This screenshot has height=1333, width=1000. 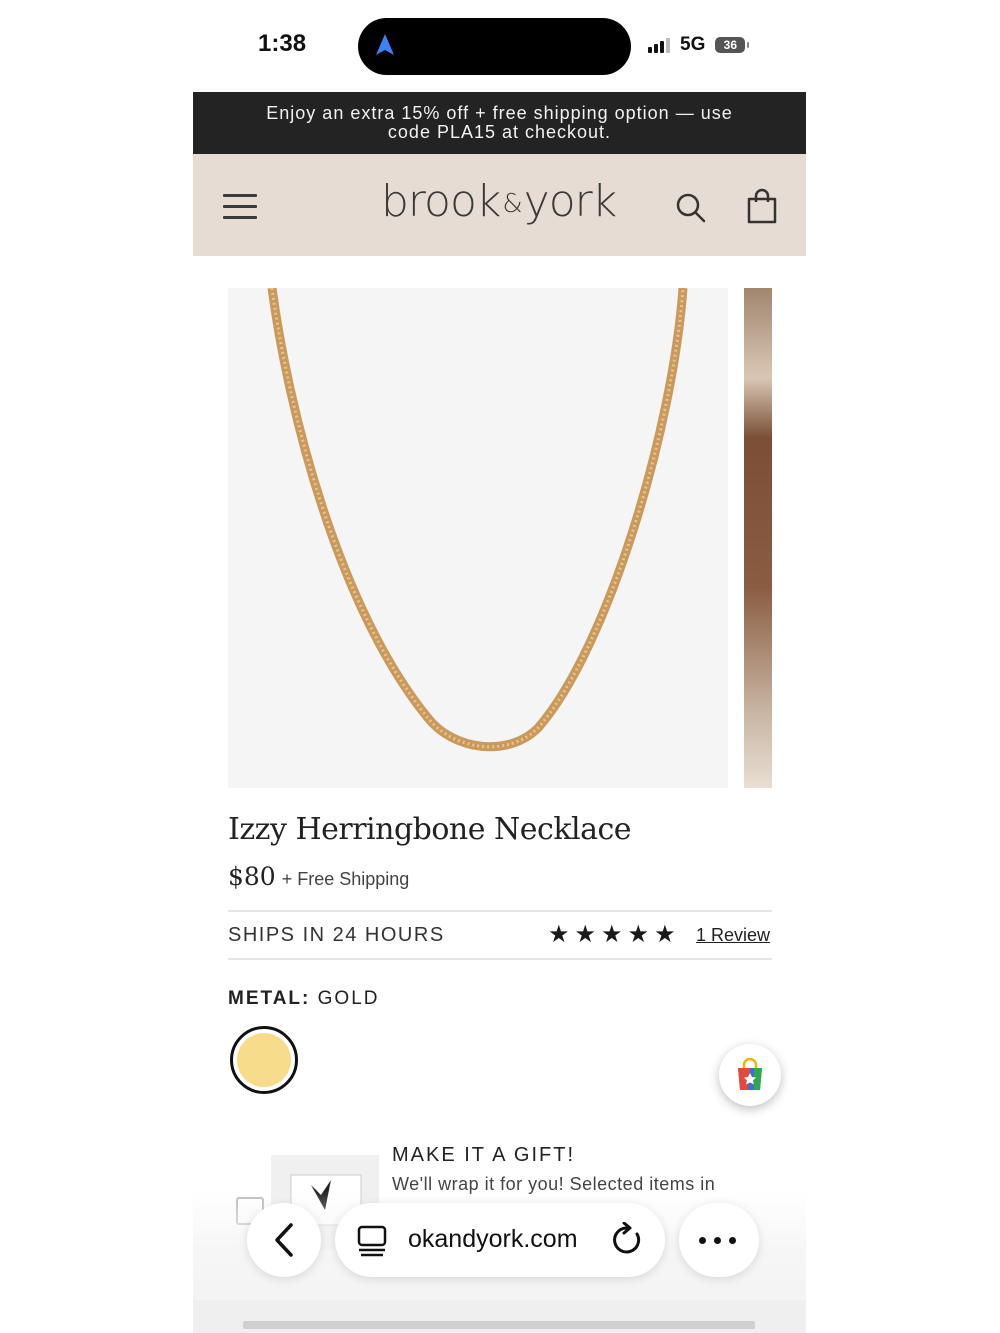 What do you see at coordinates (372, 1243) in the screenshot?
I see `tabs-icon` at bounding box center [372, 1243].